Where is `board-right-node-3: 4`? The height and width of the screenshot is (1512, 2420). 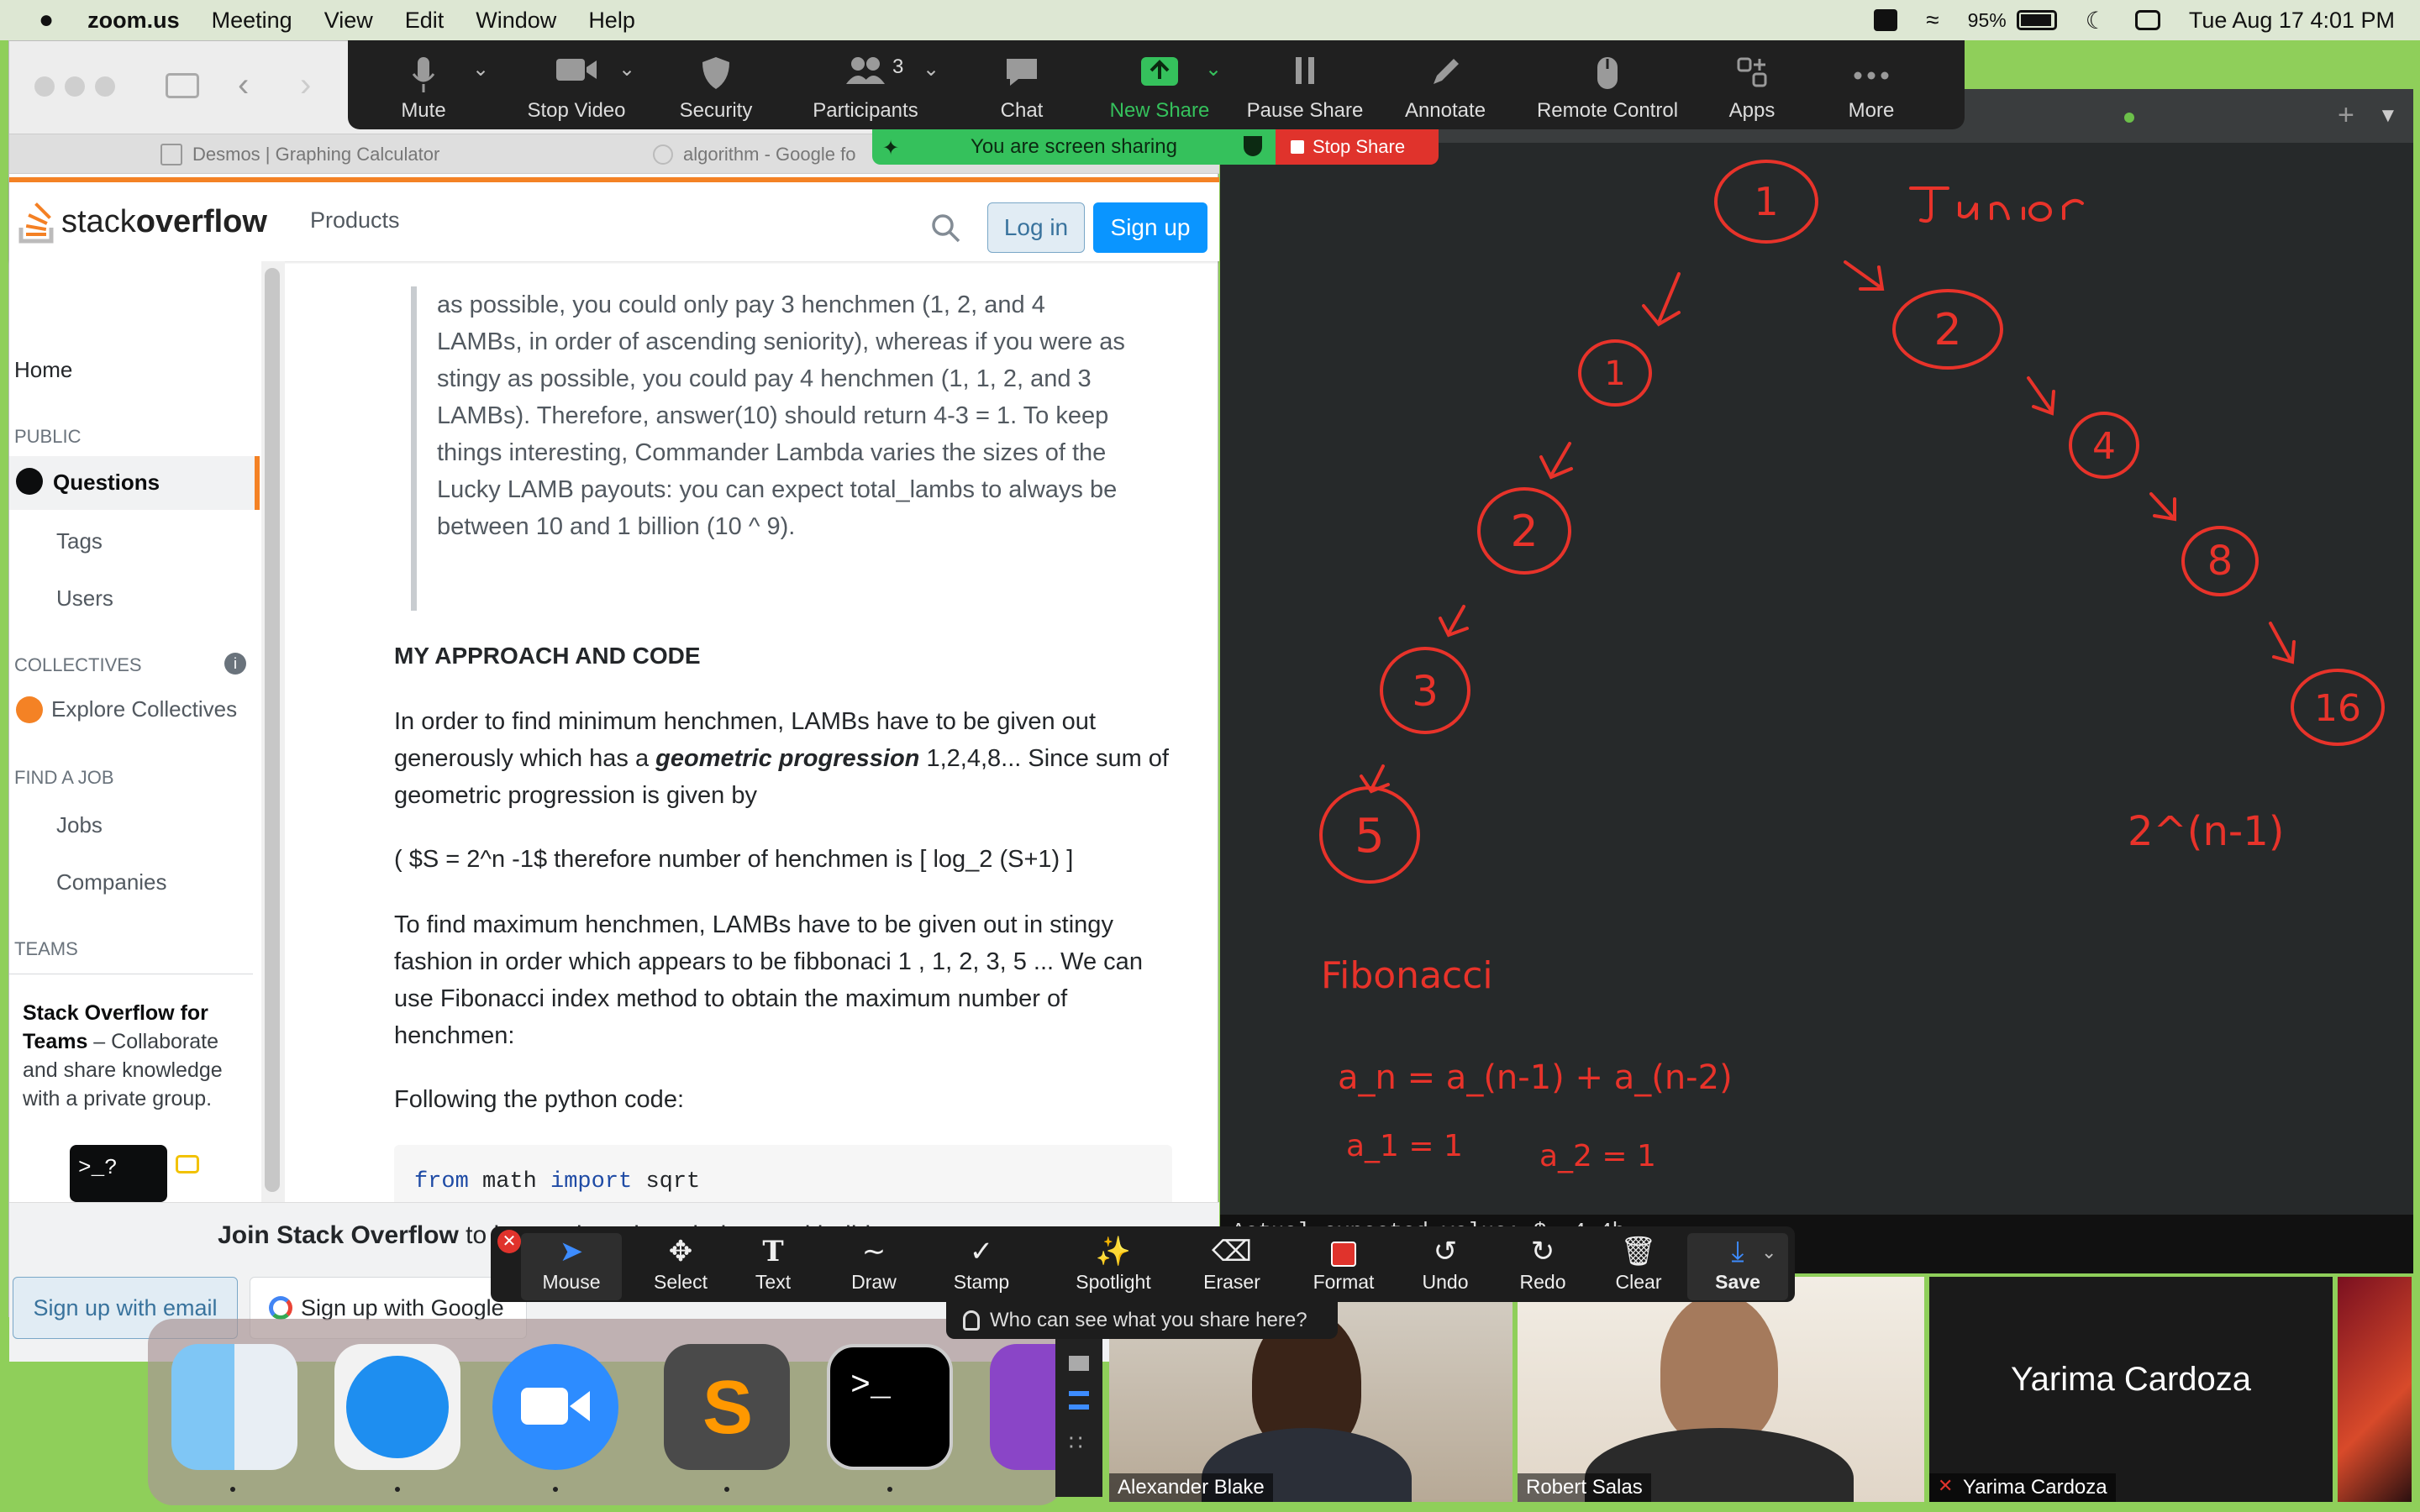
board-right-node-3: 4 is located at coordinates (2104, 446).